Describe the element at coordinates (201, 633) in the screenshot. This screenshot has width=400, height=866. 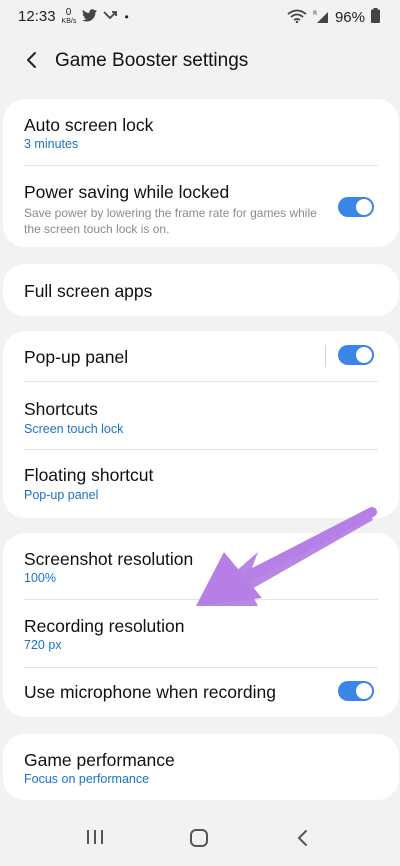
I see `recording-resolution-row: Recording resolution 720 px` at that location.